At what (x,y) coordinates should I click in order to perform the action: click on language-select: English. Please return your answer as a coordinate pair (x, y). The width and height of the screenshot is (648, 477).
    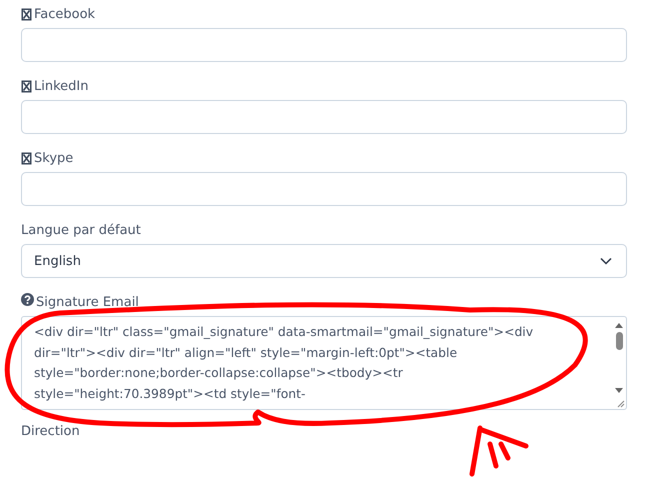
    Looking at the image, I should click on (324, 261).